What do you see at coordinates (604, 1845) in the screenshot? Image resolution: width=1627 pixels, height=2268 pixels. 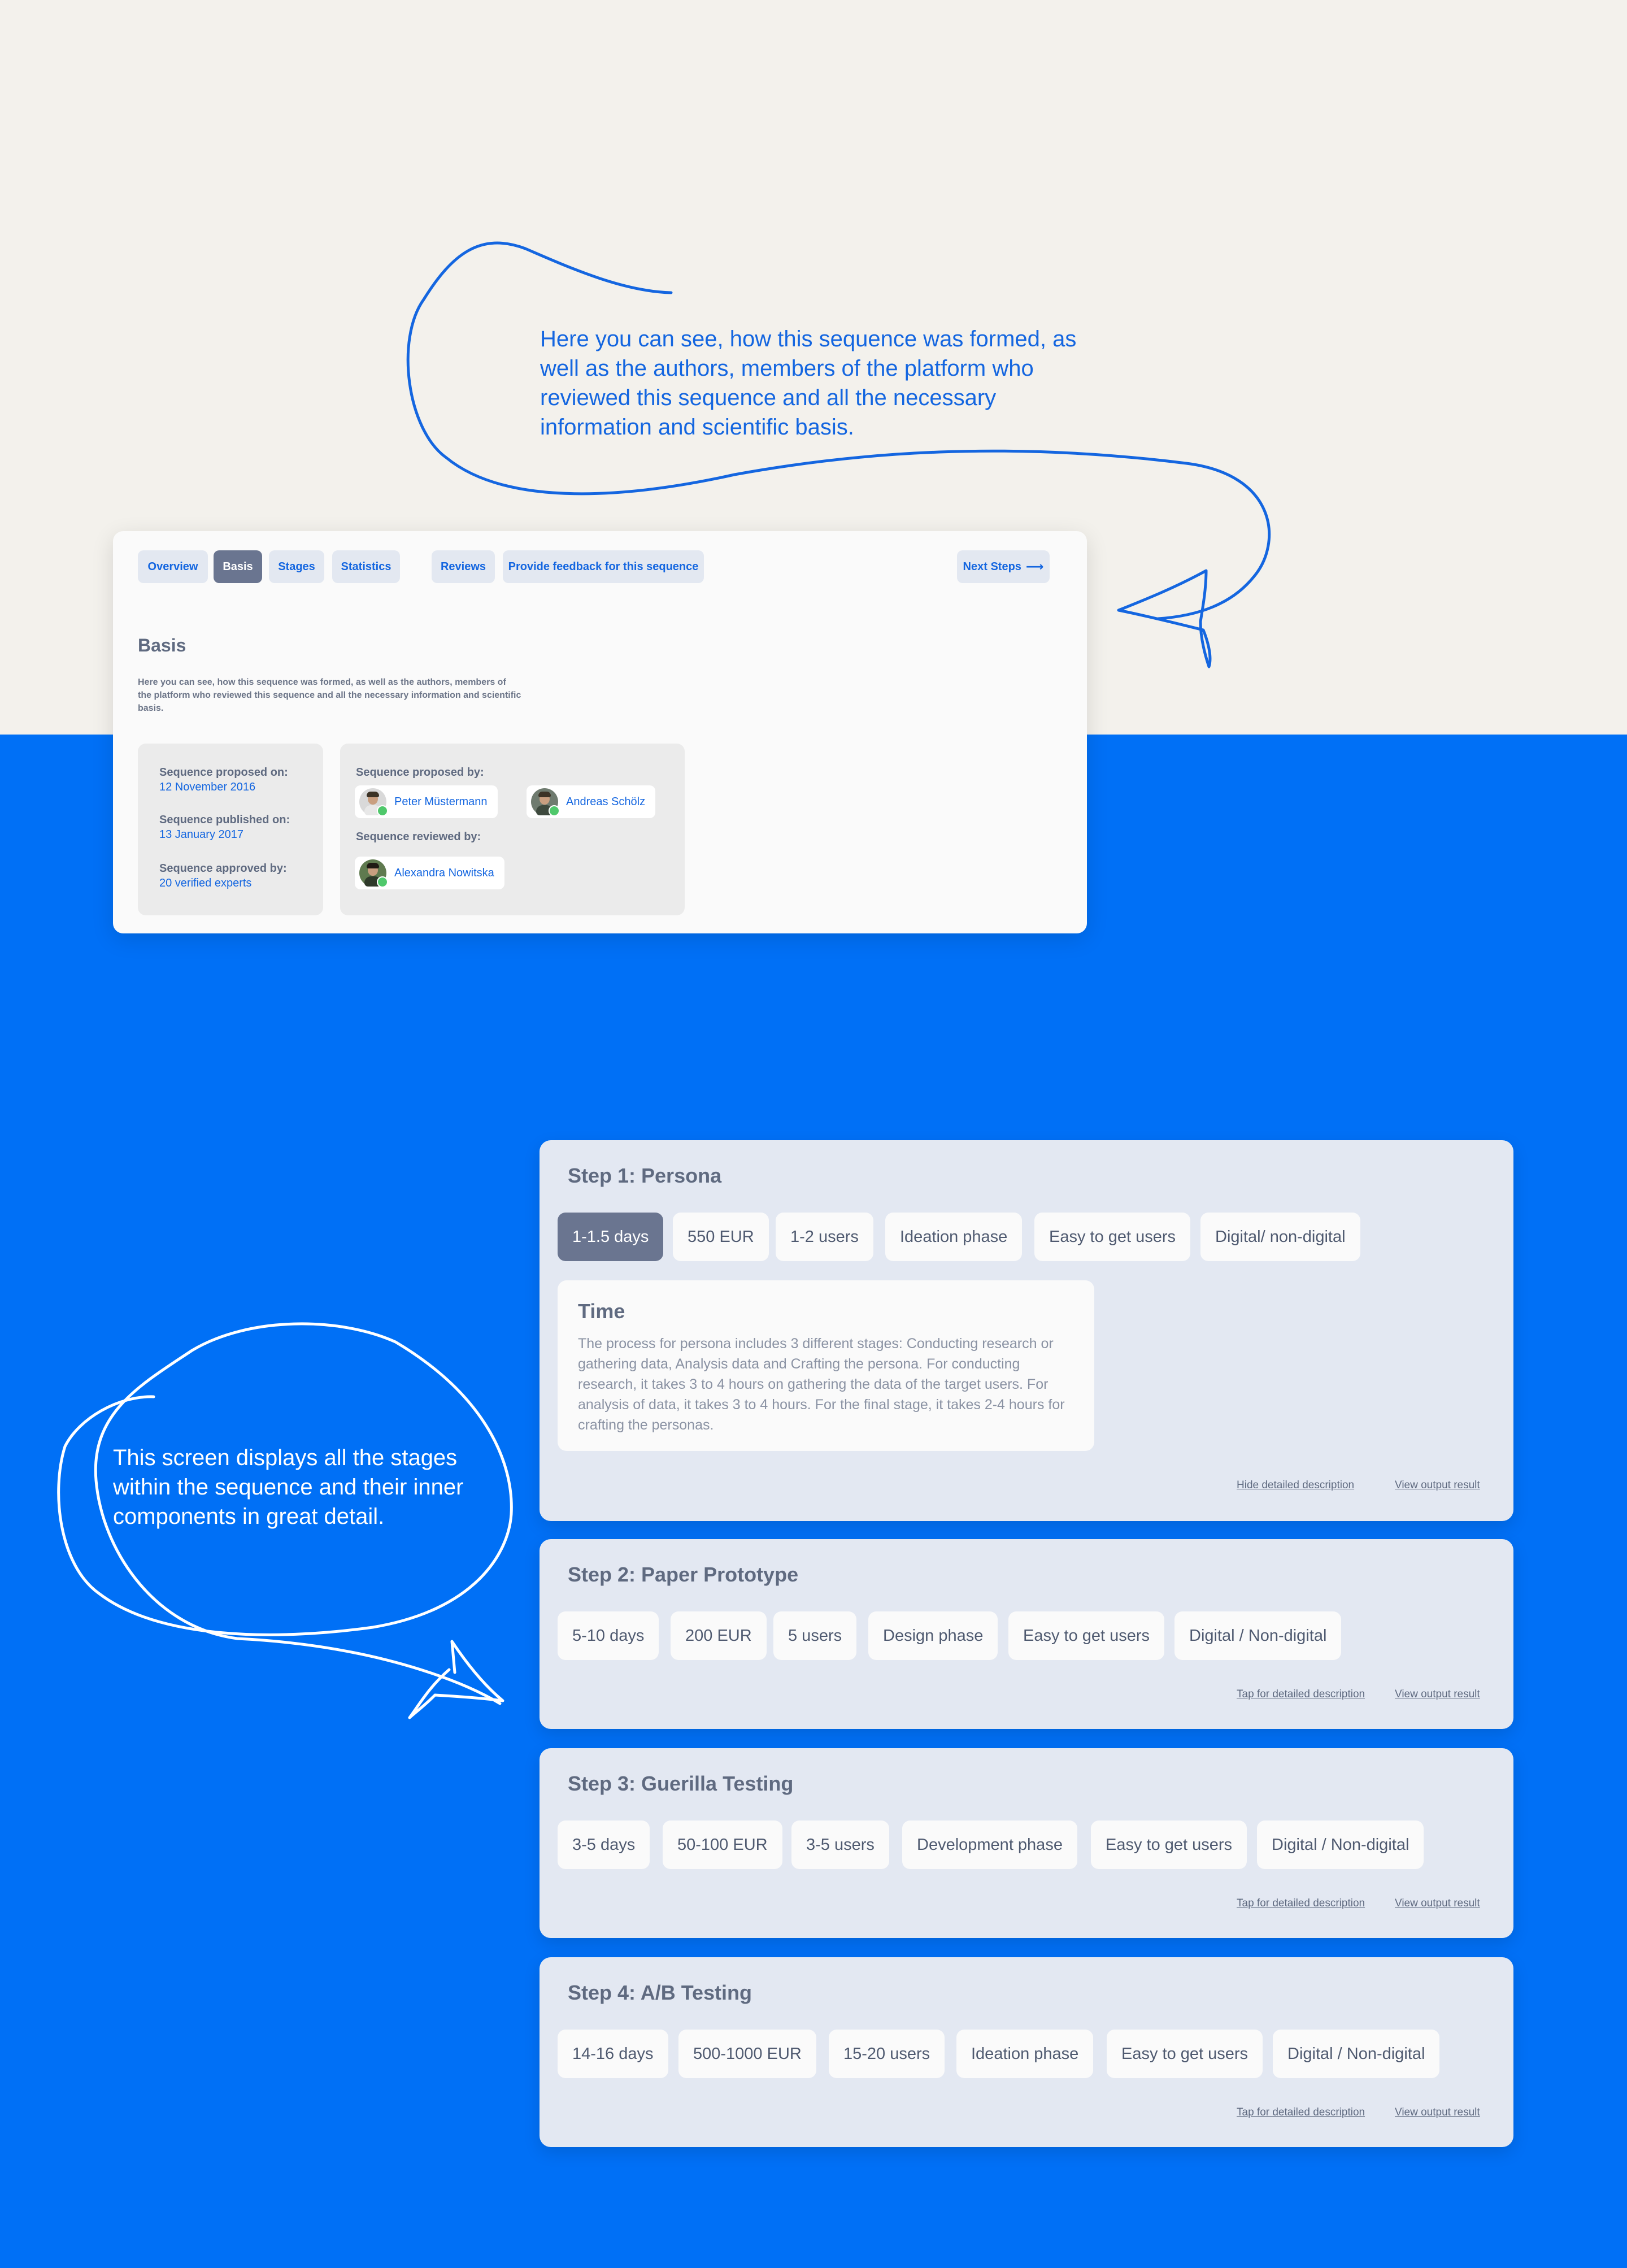 I see `tag-time: 3-5 days` at bounding box center [604, 1845].